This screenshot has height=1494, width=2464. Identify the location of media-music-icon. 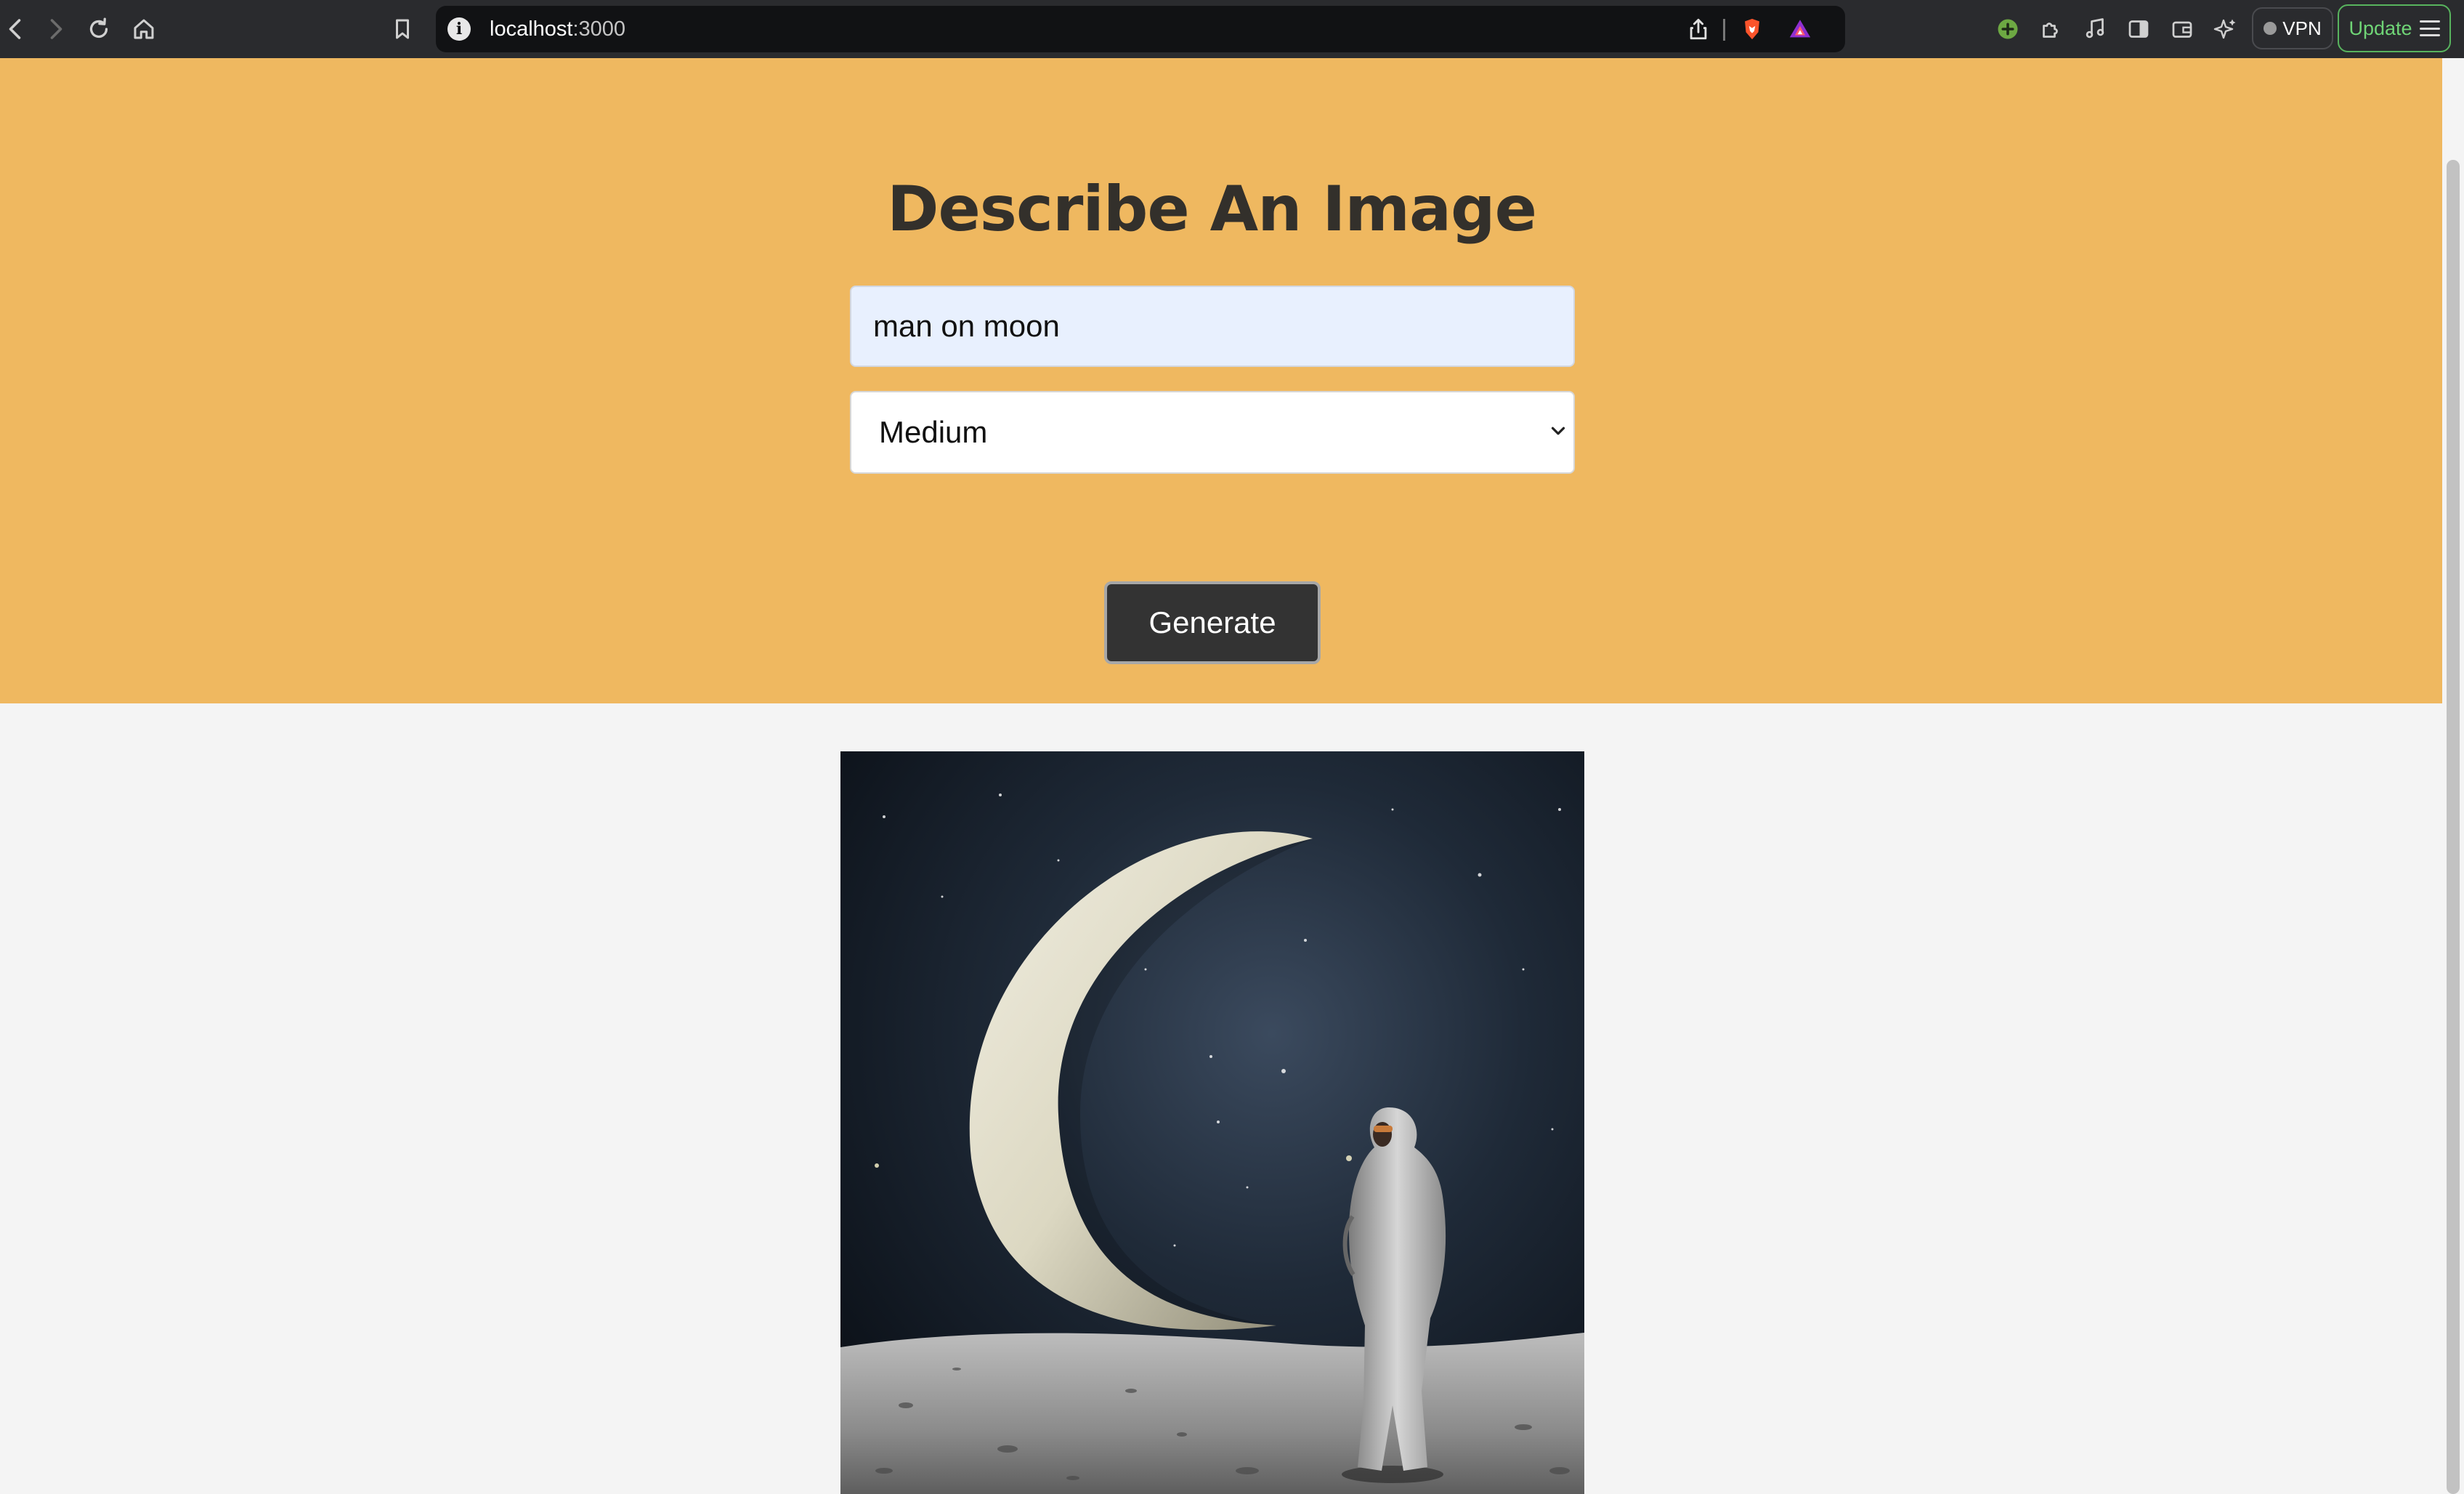
(2095, 29).